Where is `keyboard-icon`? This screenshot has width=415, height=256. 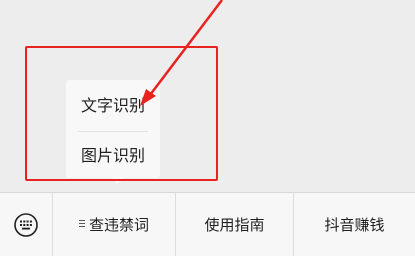 keyboard-icon is located at coordinates (26, 224).